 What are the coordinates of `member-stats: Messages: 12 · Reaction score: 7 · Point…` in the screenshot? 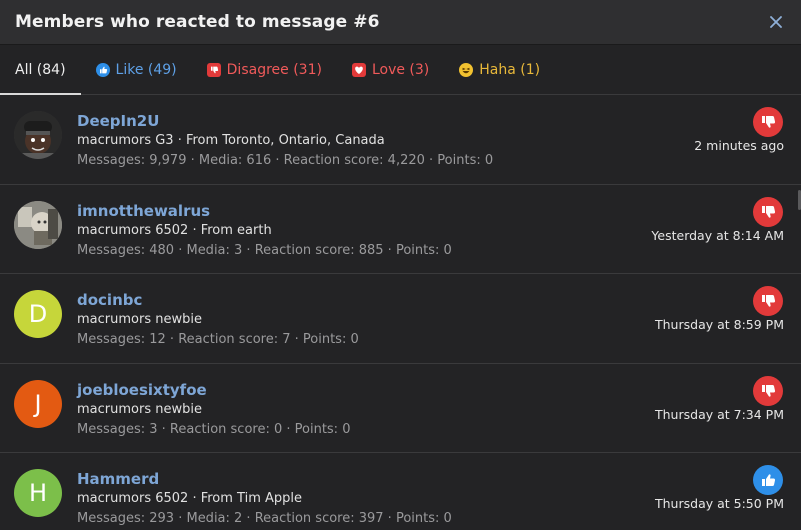 It's located at (218, 339).